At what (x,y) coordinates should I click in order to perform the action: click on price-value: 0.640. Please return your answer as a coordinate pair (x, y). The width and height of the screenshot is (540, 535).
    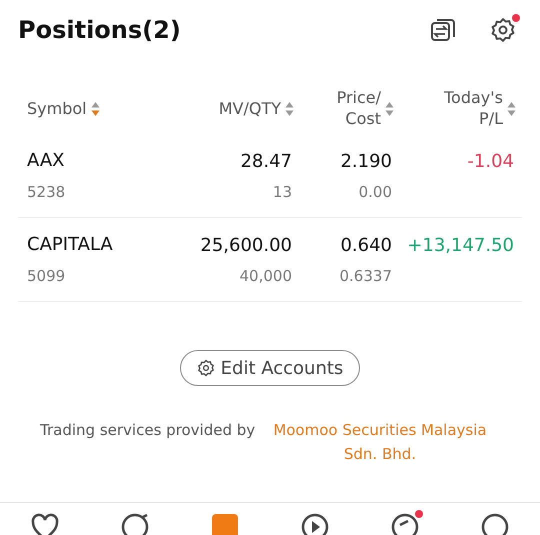
    Looking at the image, I should click on (365, 246).